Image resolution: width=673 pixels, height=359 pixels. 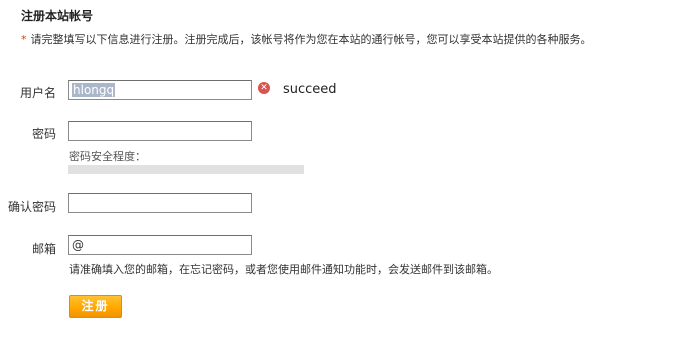 What do you see at coordinates (160, 90) in the screenshot?
I see `username-field: hlongq` at bounding box center [160, 90].